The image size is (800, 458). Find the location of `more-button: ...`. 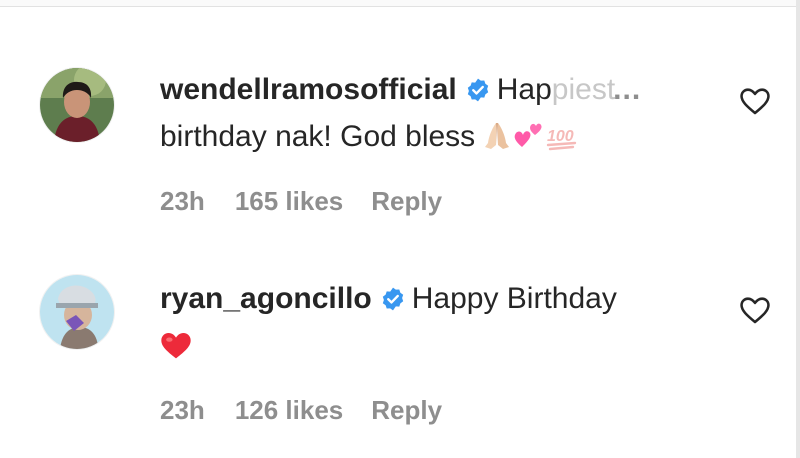

more-button: ... is located at coordinates (627, 89).